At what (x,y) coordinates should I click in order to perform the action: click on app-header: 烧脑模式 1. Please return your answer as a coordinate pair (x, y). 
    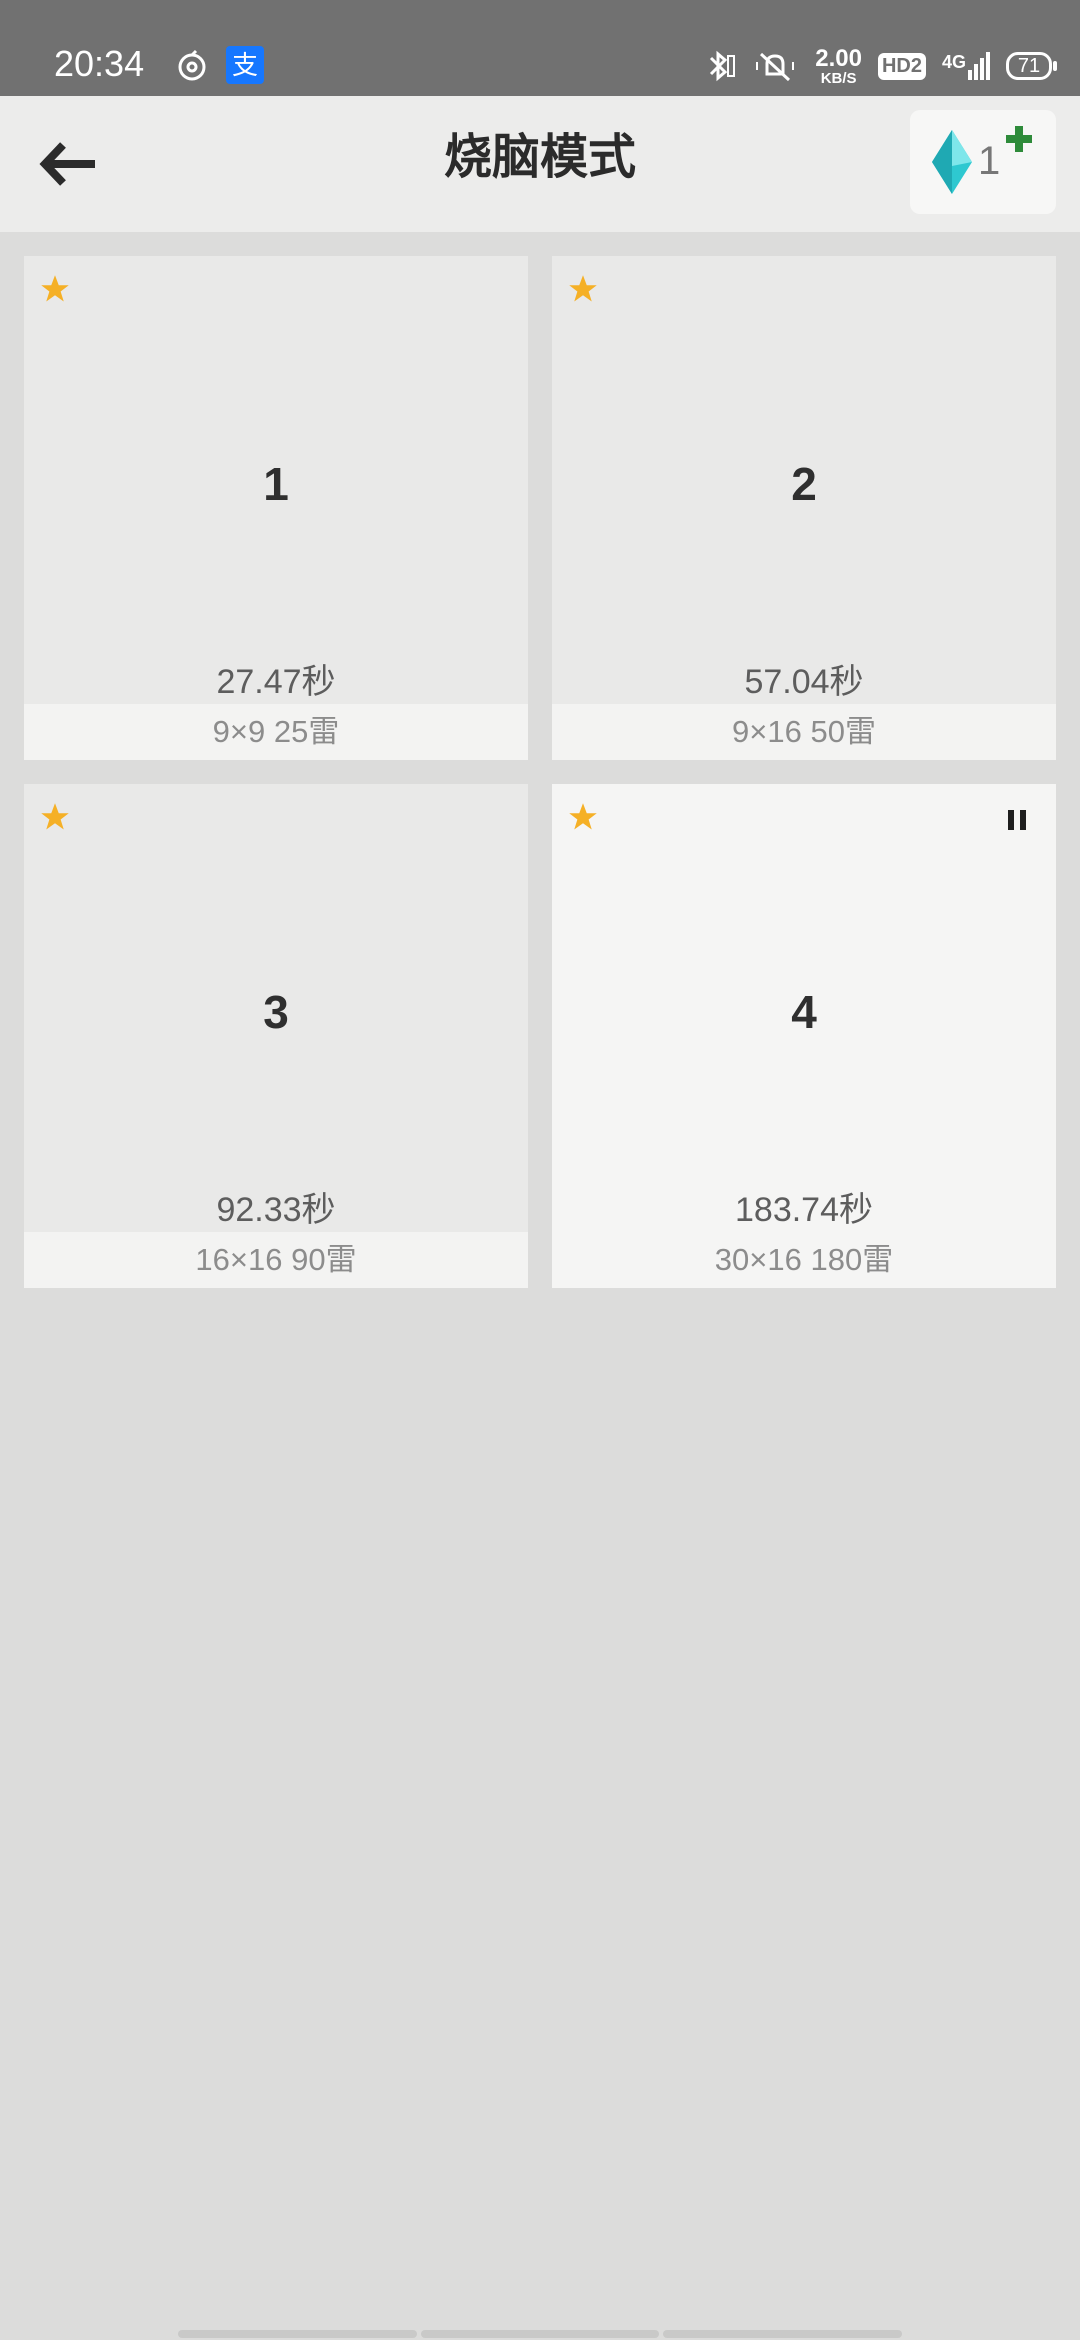
    Looking at the image, I should click on (540, 164).